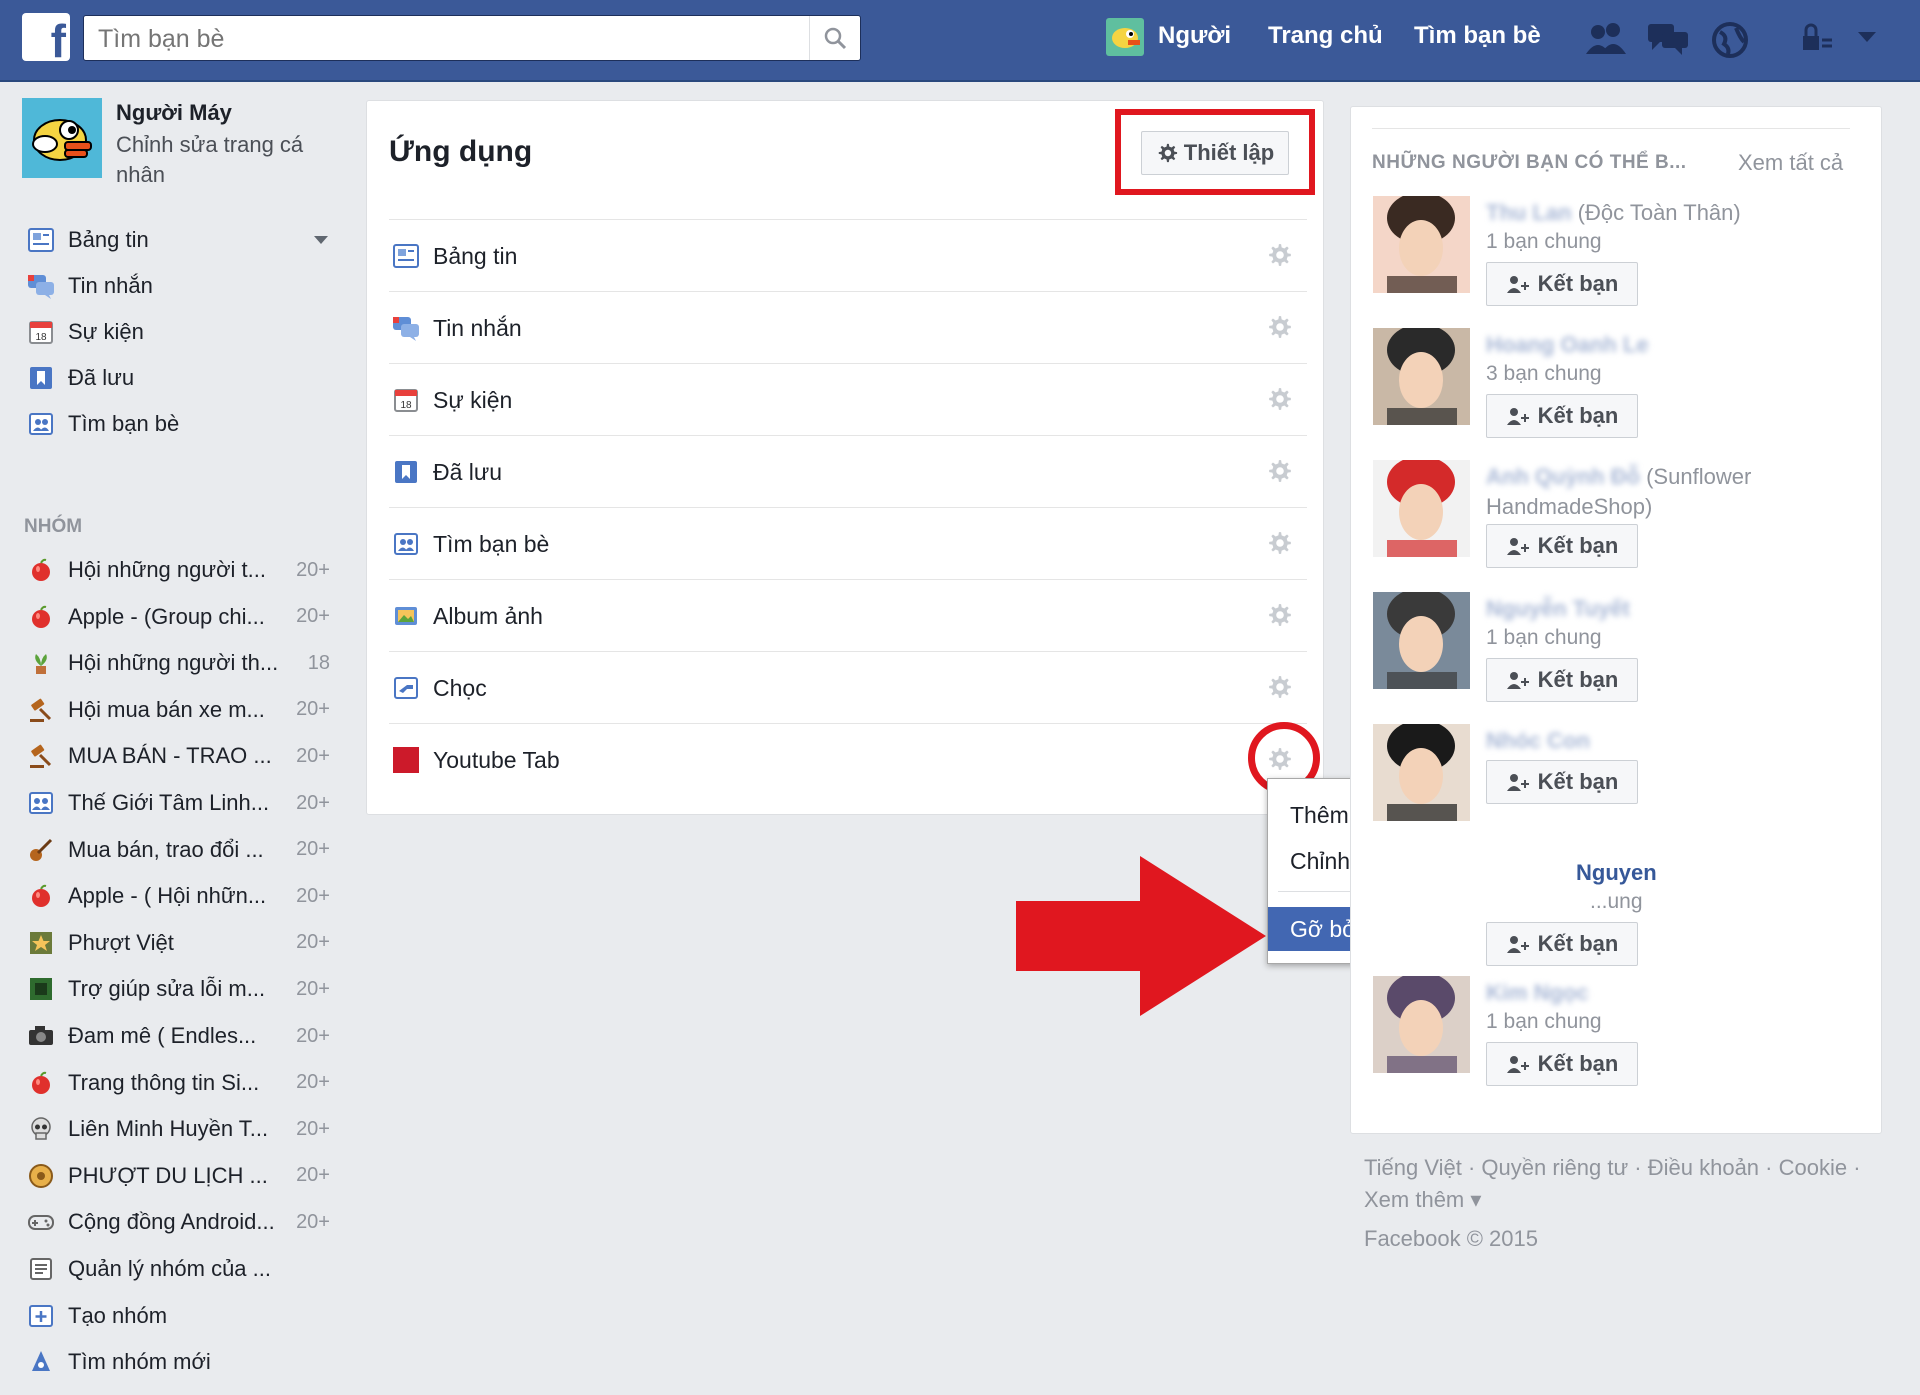 The width and height of the screenshot is (1920, 1395). Describe the element at coordinates (182, 1129) in the screenshot. I see `group-list-item: Liên Minh Huyền T... 20+` at that location.